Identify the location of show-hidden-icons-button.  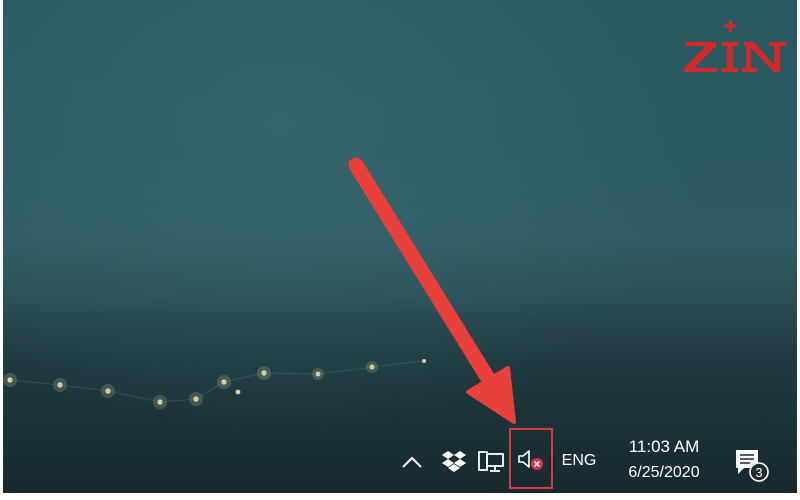
(412, 462).